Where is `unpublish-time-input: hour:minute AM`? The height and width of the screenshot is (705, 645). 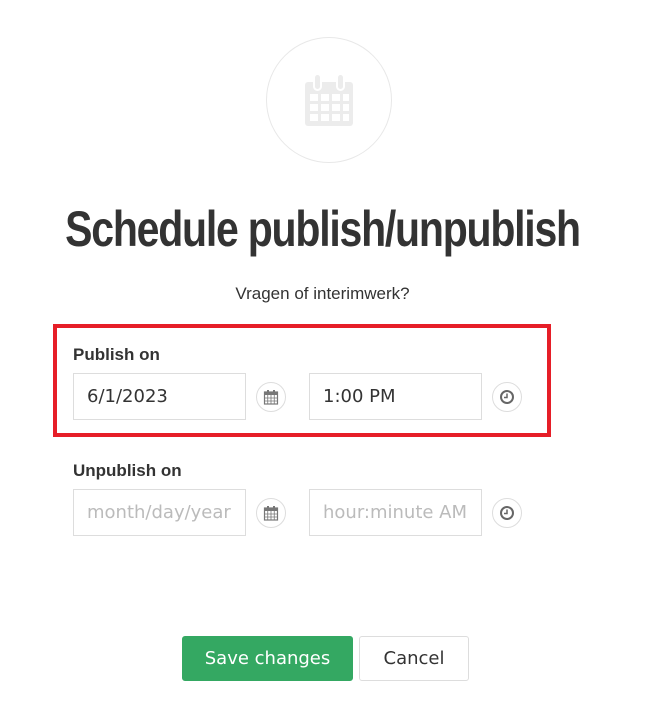 unpublish-time-input: hour:minute AM is located at coordinates (395, 512).